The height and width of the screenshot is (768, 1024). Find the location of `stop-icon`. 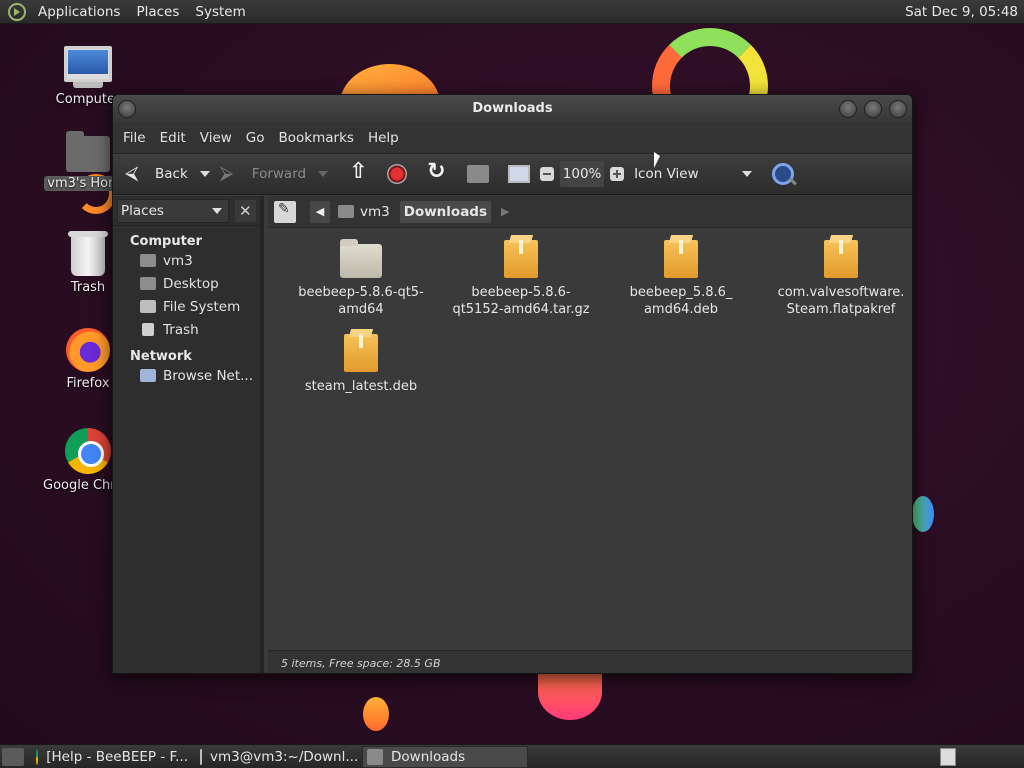

stop-icon is located at coordinates (397, 174).